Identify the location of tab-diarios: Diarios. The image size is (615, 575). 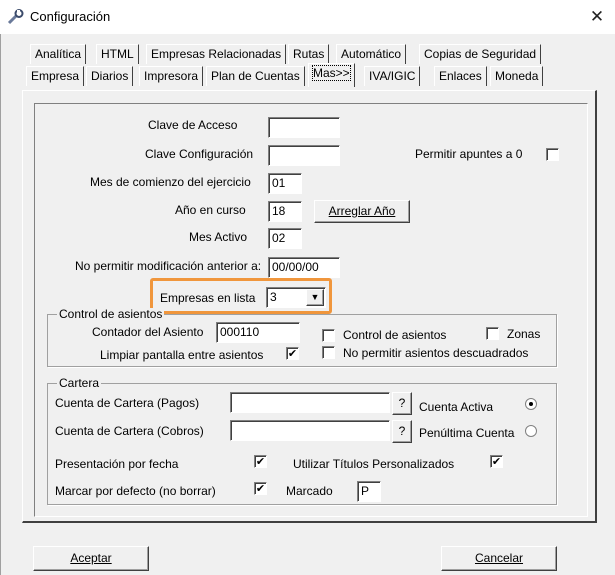
(110, 76).